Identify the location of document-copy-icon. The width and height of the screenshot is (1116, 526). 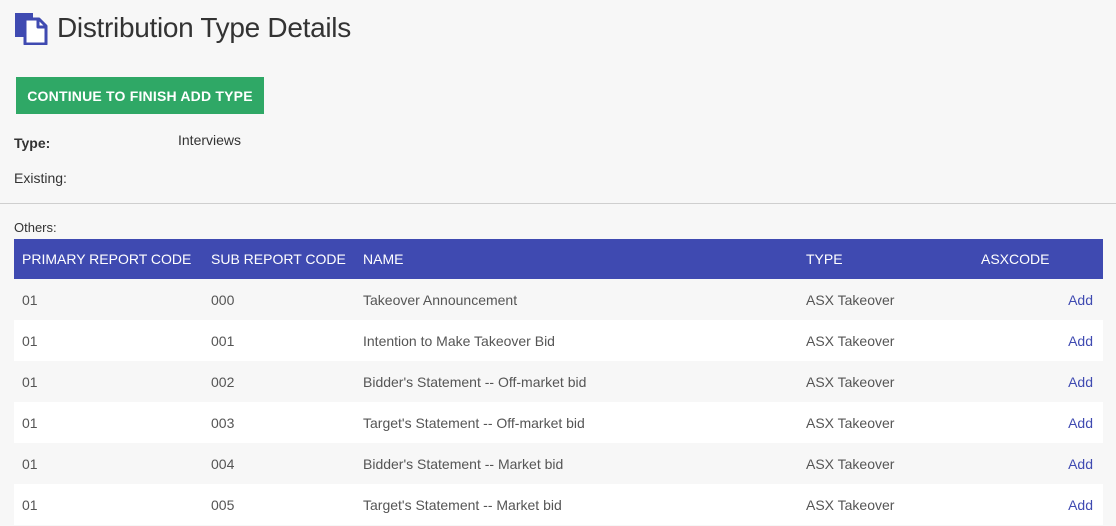
(31, 28).